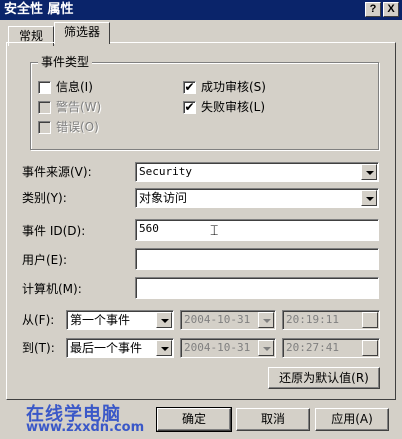 This screenshot has height=439, width=402. What do you see at coordinates (44, 87) in the screenshot?
I see `info-checkbox` at bounding box center [44, 87].